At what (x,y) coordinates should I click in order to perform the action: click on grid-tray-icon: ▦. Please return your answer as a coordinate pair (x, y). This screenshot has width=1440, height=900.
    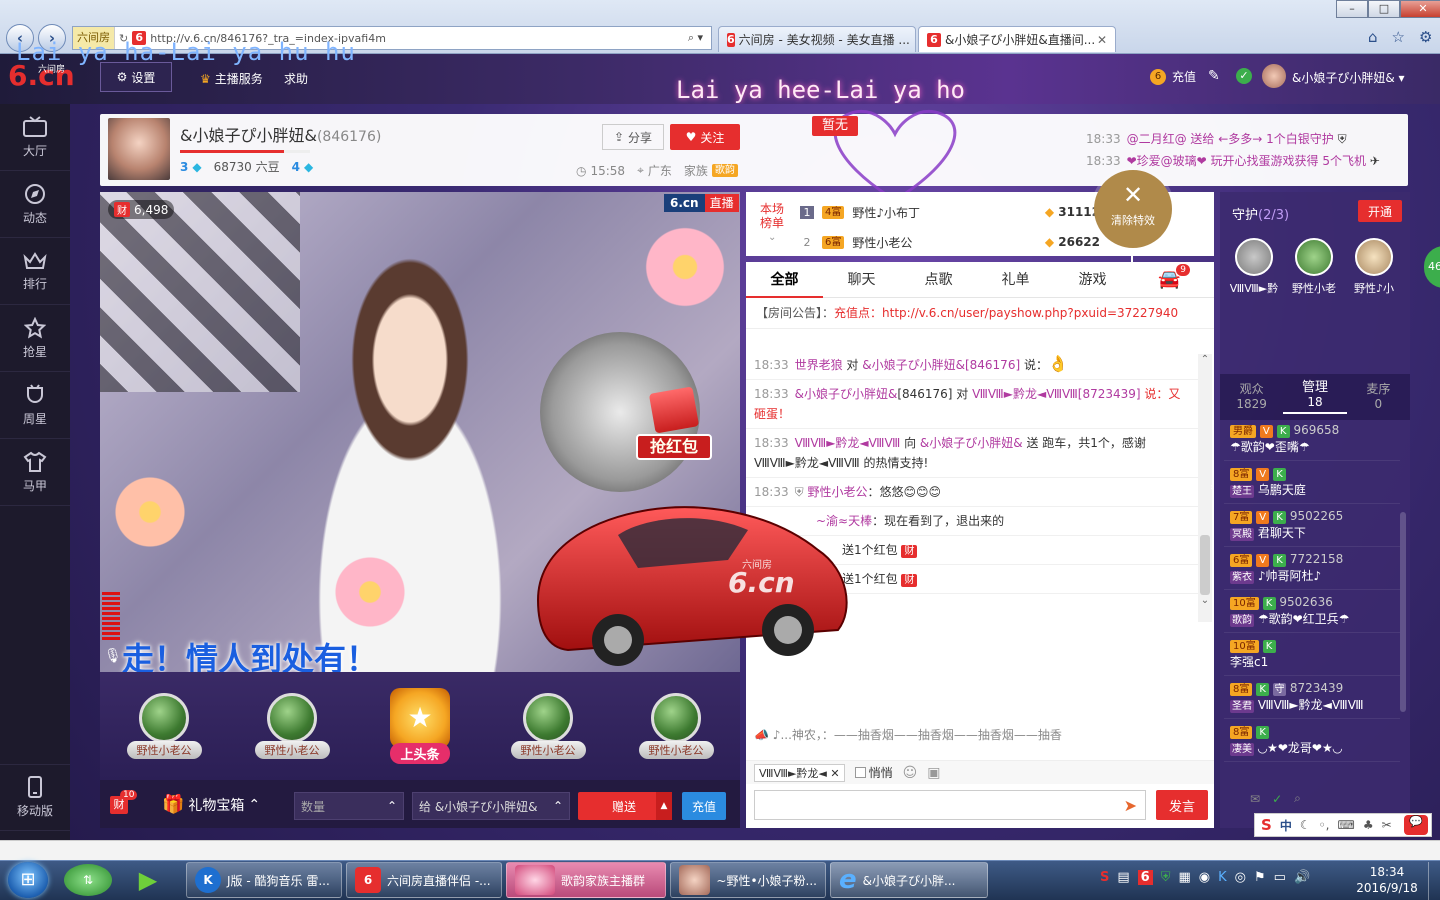
    Looking at the image, I should click on (1184, 877).